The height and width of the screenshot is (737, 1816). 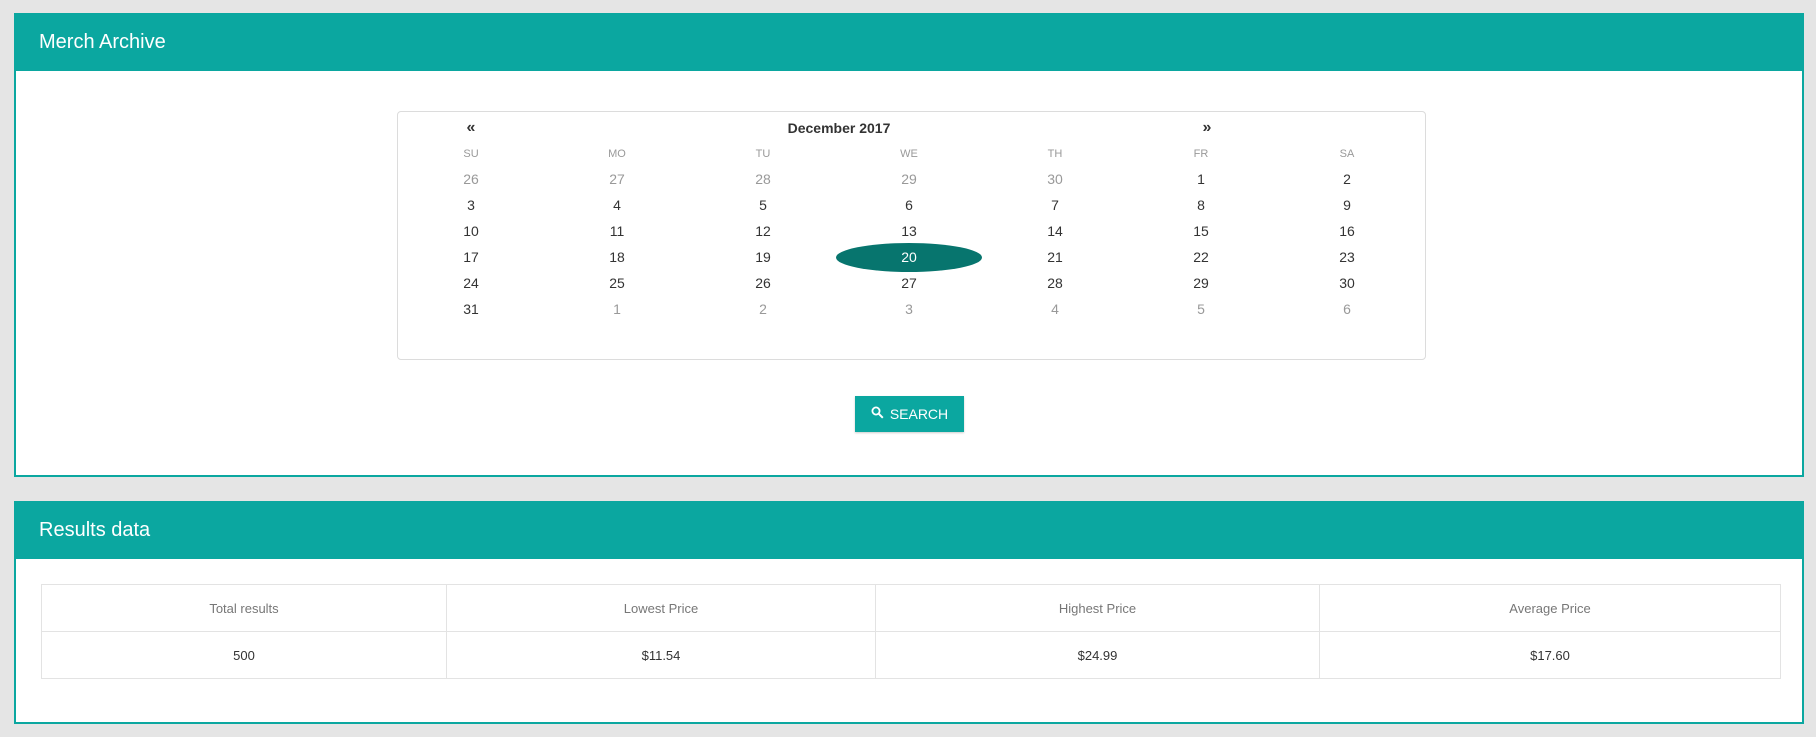 I want to click on panel-title: Merch Archive, so click(x=909, y=42).